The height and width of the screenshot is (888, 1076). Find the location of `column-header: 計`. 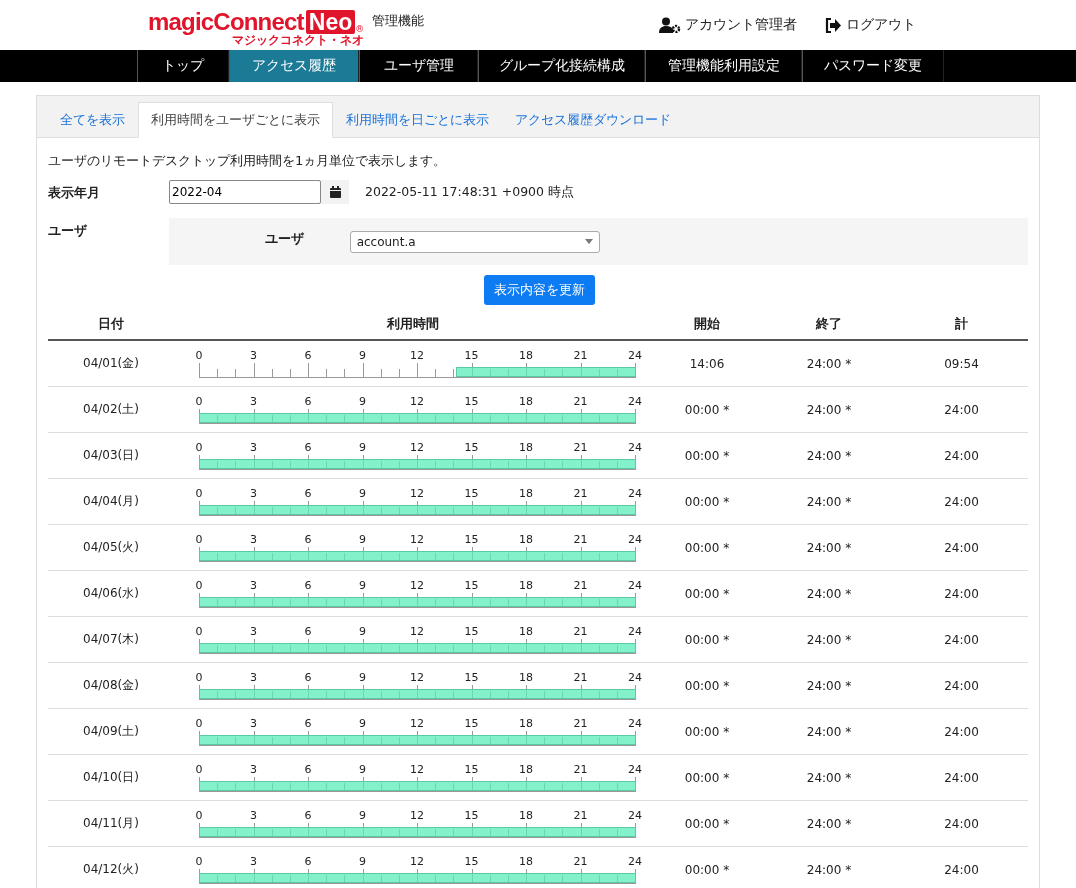

column-header: 計 is located at coordinates (961, 324).